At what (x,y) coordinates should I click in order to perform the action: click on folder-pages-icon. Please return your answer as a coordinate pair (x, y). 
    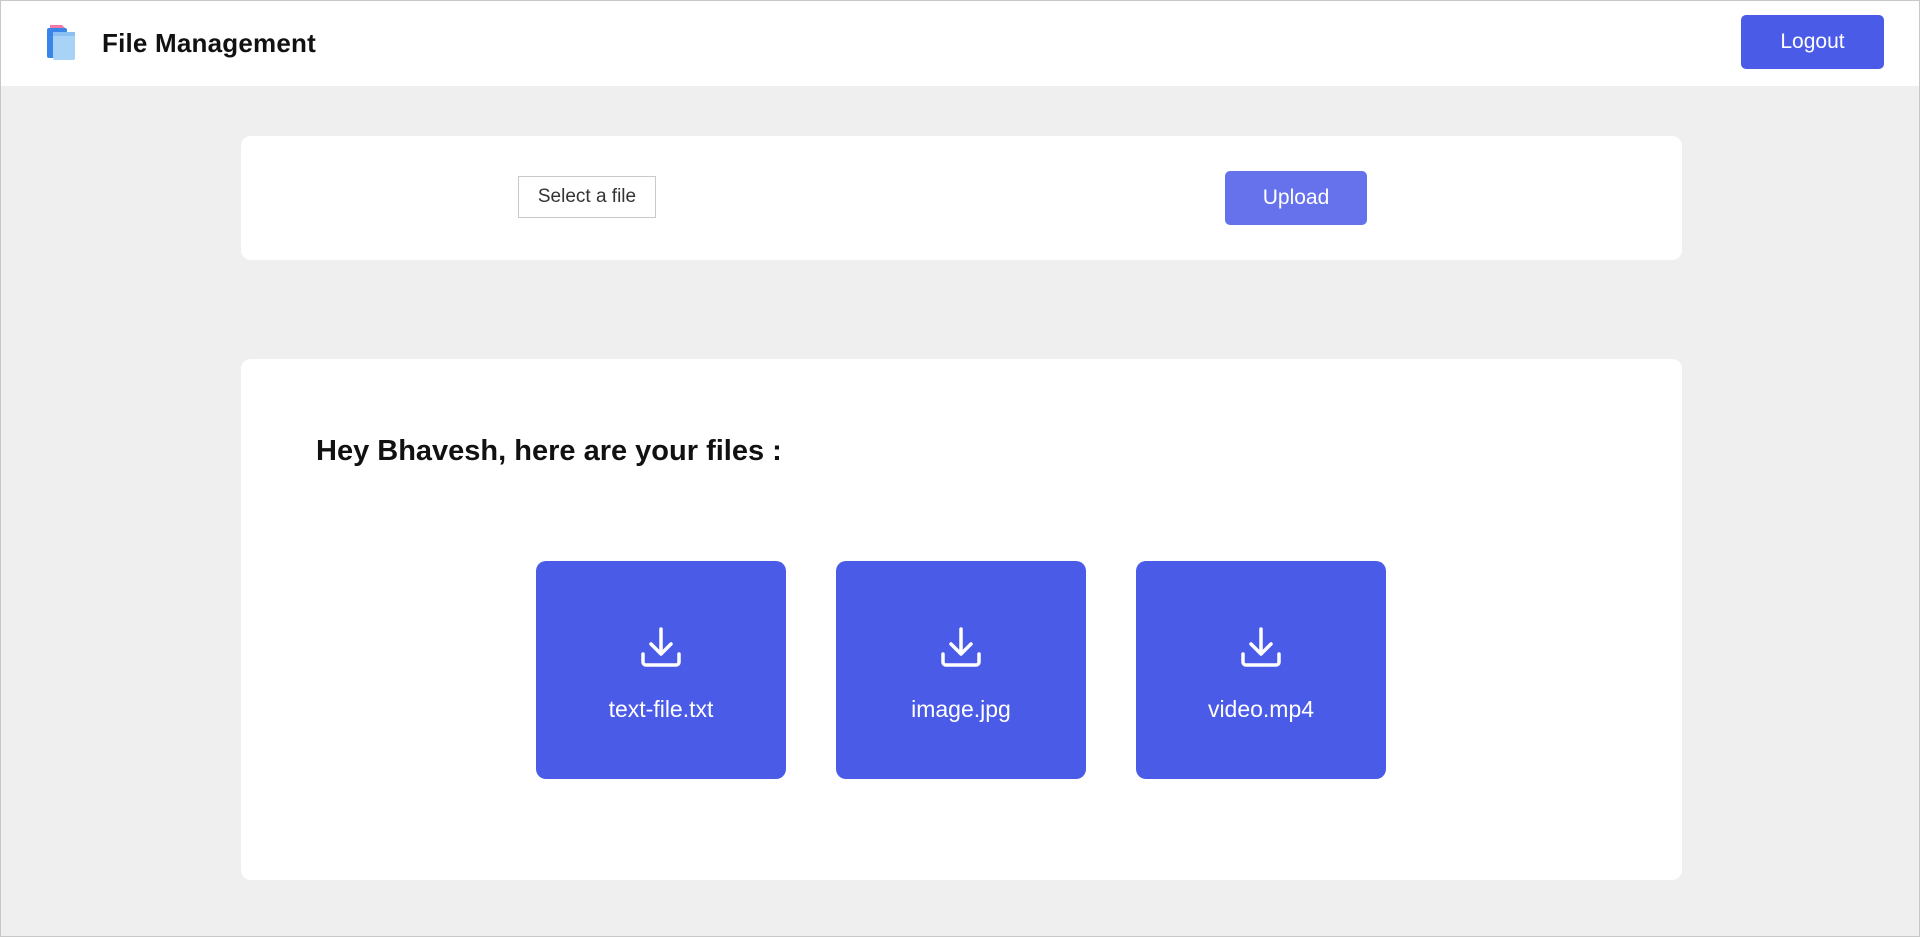
    Looking at the image, I should click on (61, 42).